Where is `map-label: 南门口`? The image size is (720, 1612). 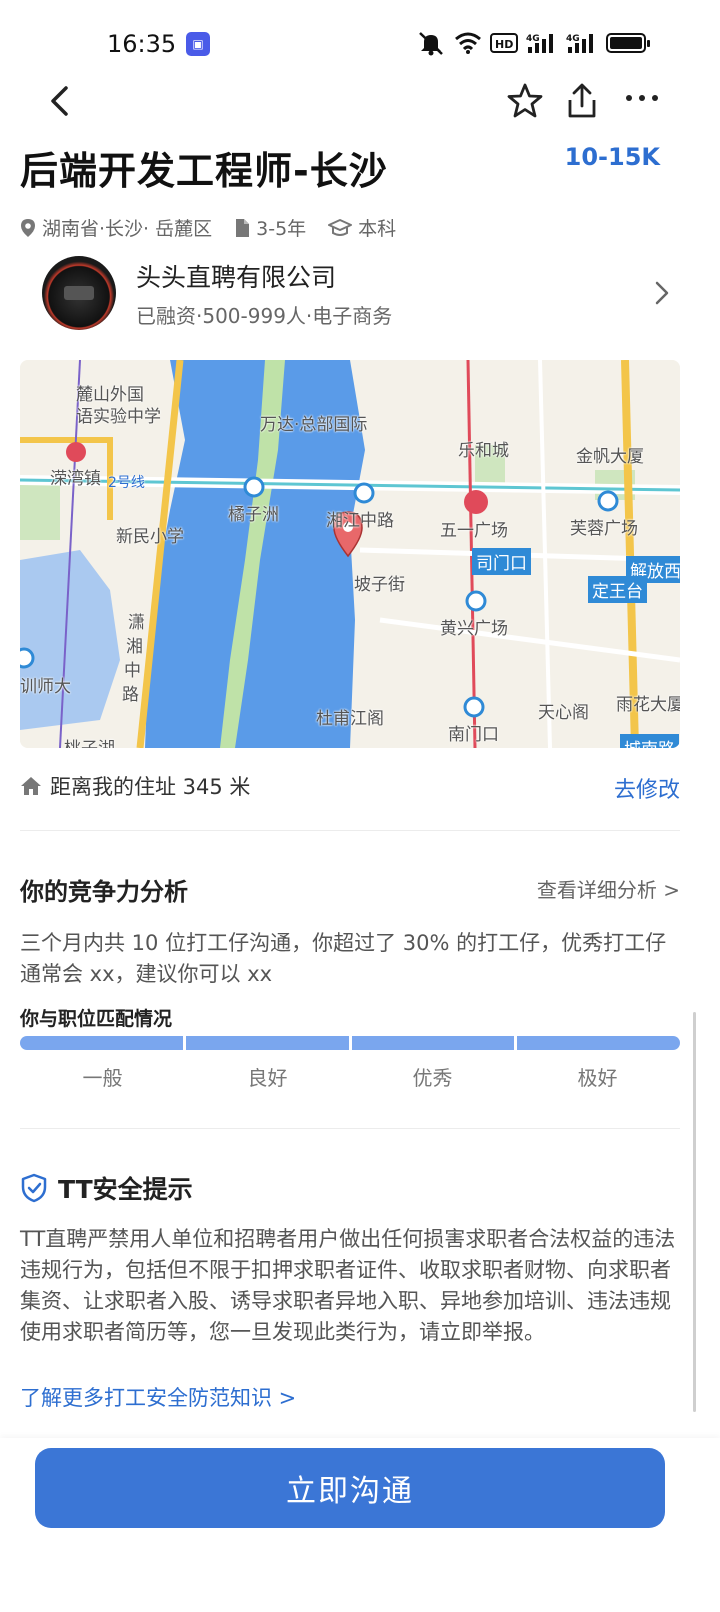
map-label: 南门口 is located at coordinates (473, 735).